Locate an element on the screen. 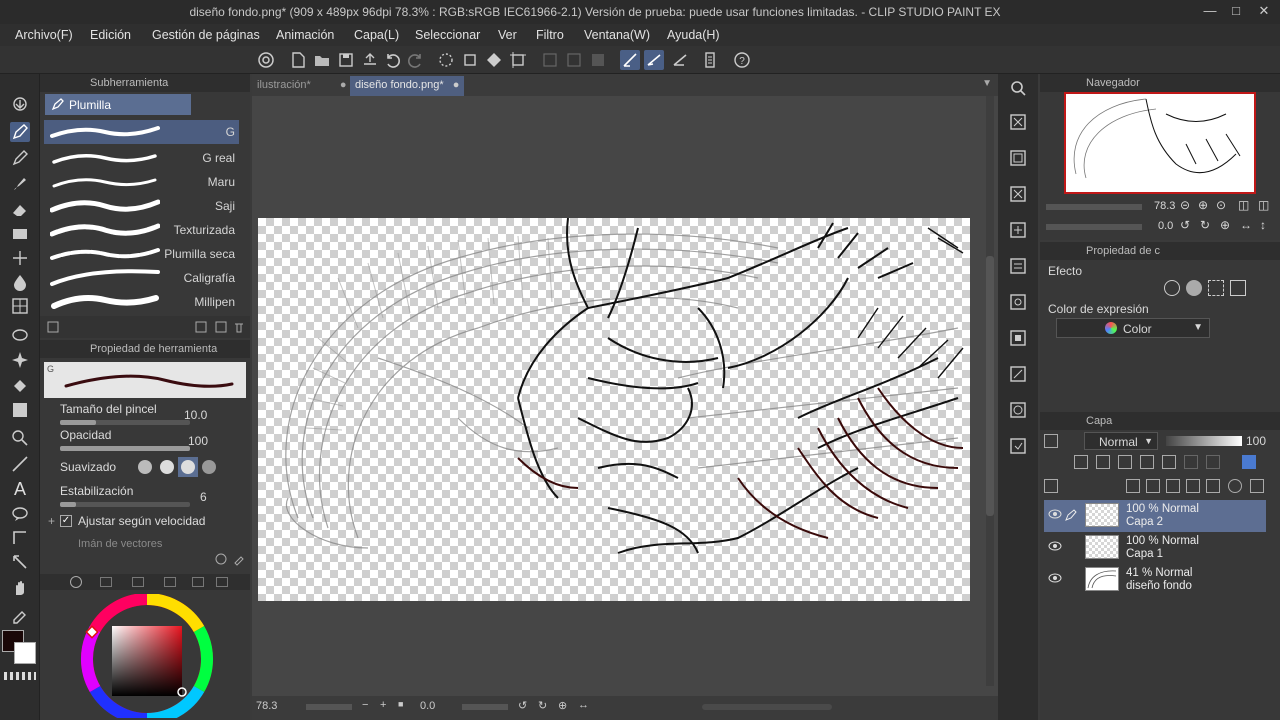 The image size is (1280, 720). doc-tab-ilustracion: ilustración* ● is located at coordinates (302, 86).